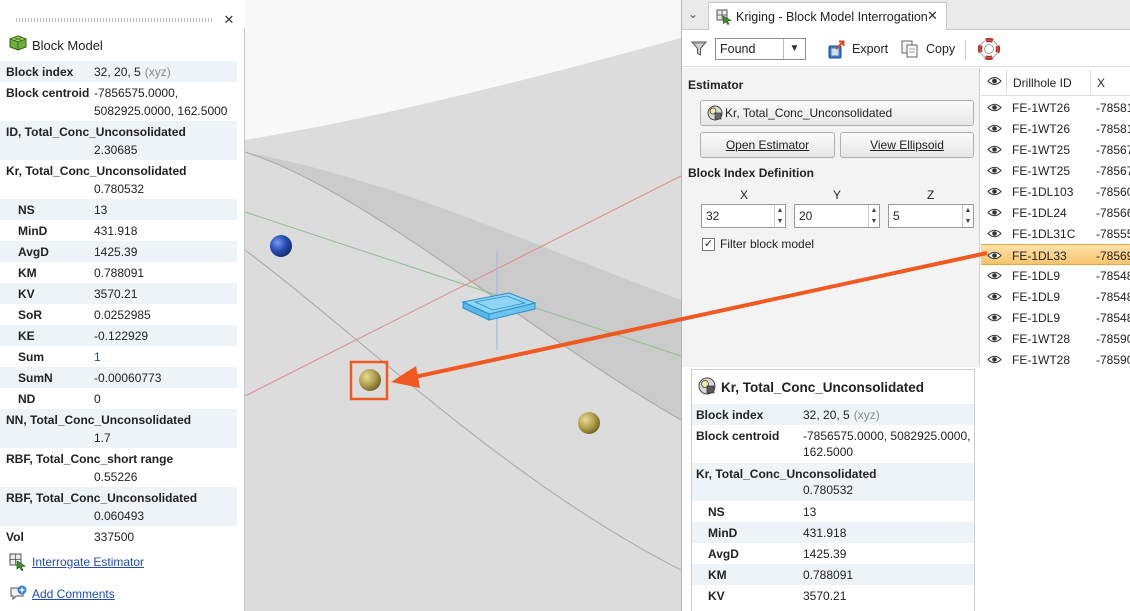 This screenshot has height=611, width=1130. I want to click on filter-select: Found ▼, so click(760, 49).